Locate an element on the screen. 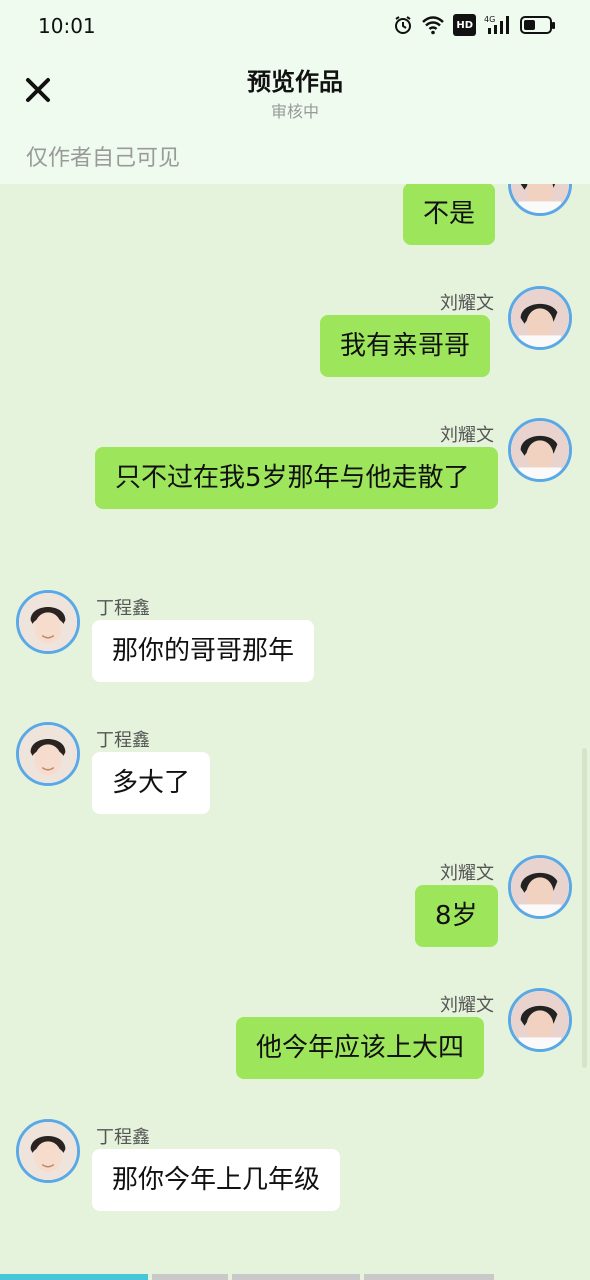  svg-text: 4G is located at coordinates (489, 19).